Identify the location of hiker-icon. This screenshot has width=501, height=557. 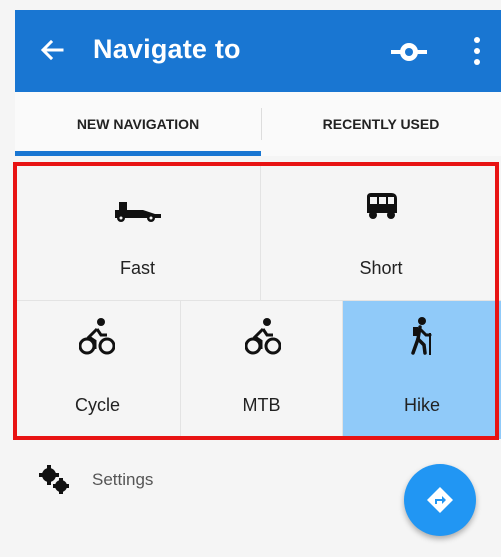
(421, 336).